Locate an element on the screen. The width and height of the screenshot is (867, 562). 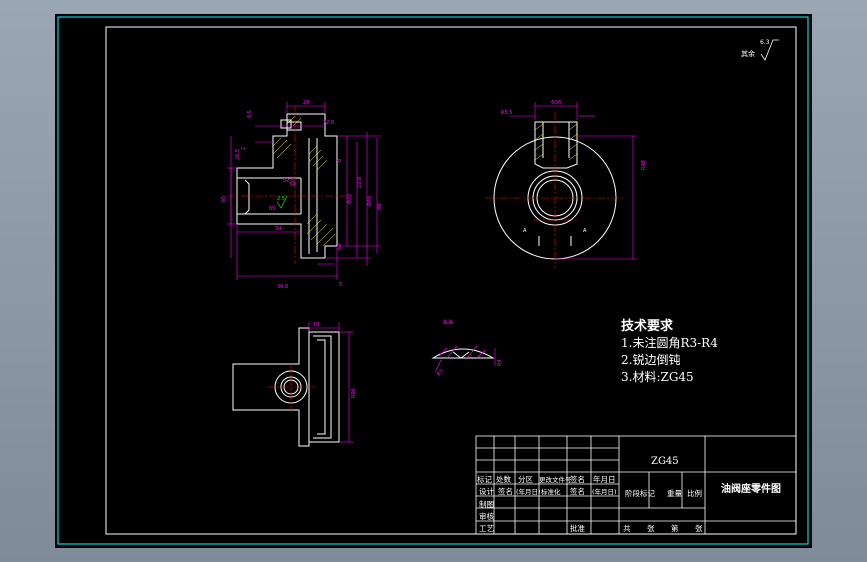
tech-item-2: 2.锐边倒钝 is located at coordinates (651, 360).